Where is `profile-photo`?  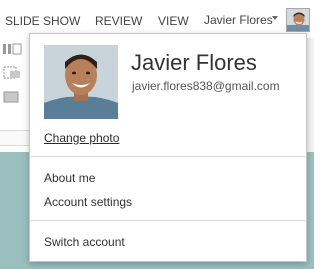
profile-photo is located at coordinates (81, 82).